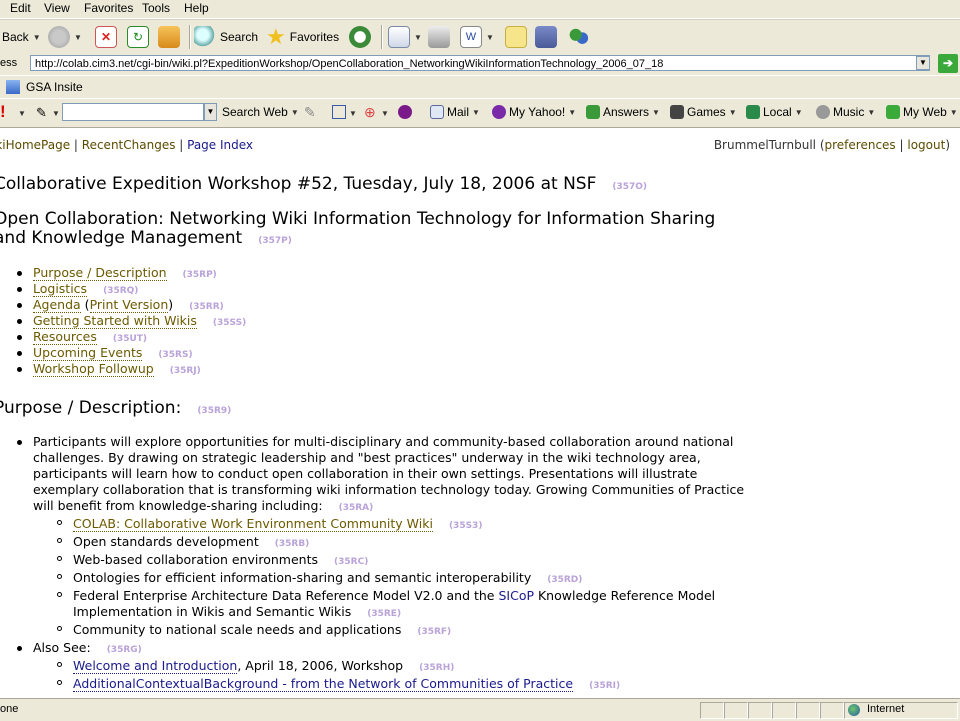 This screenshot has height=721, width=960. What do you see at coordinates (954, 112) in the screenshot?
I see `my-web-dropdown-icon: ▼` at bounding box center [954, 112].